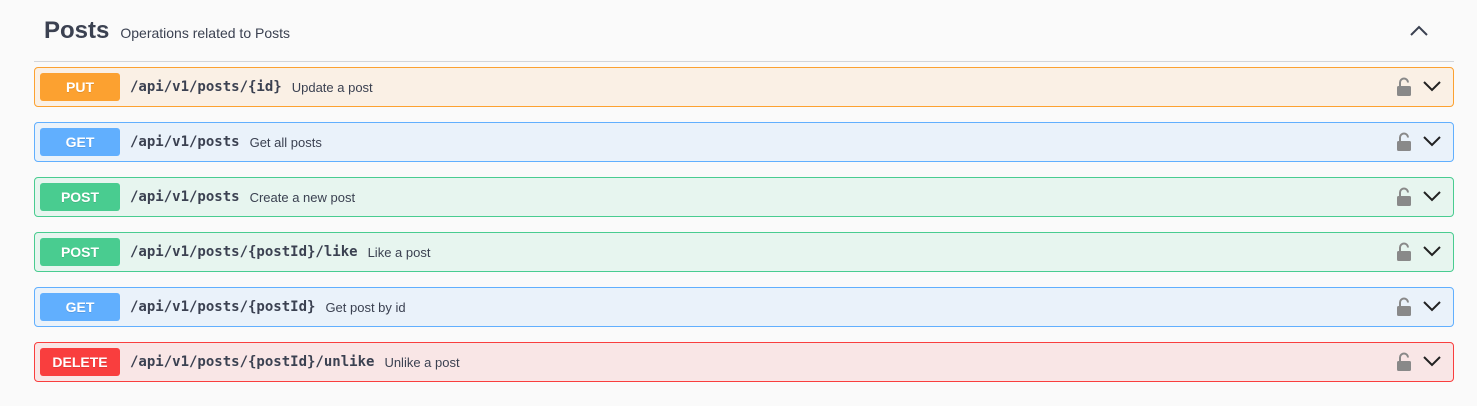  What do you see at coordinates (252, 362) in the screenshot?
I see `operation-path: /api/v1/posts/{postId}/unlike` at bounding box center [252, 362].